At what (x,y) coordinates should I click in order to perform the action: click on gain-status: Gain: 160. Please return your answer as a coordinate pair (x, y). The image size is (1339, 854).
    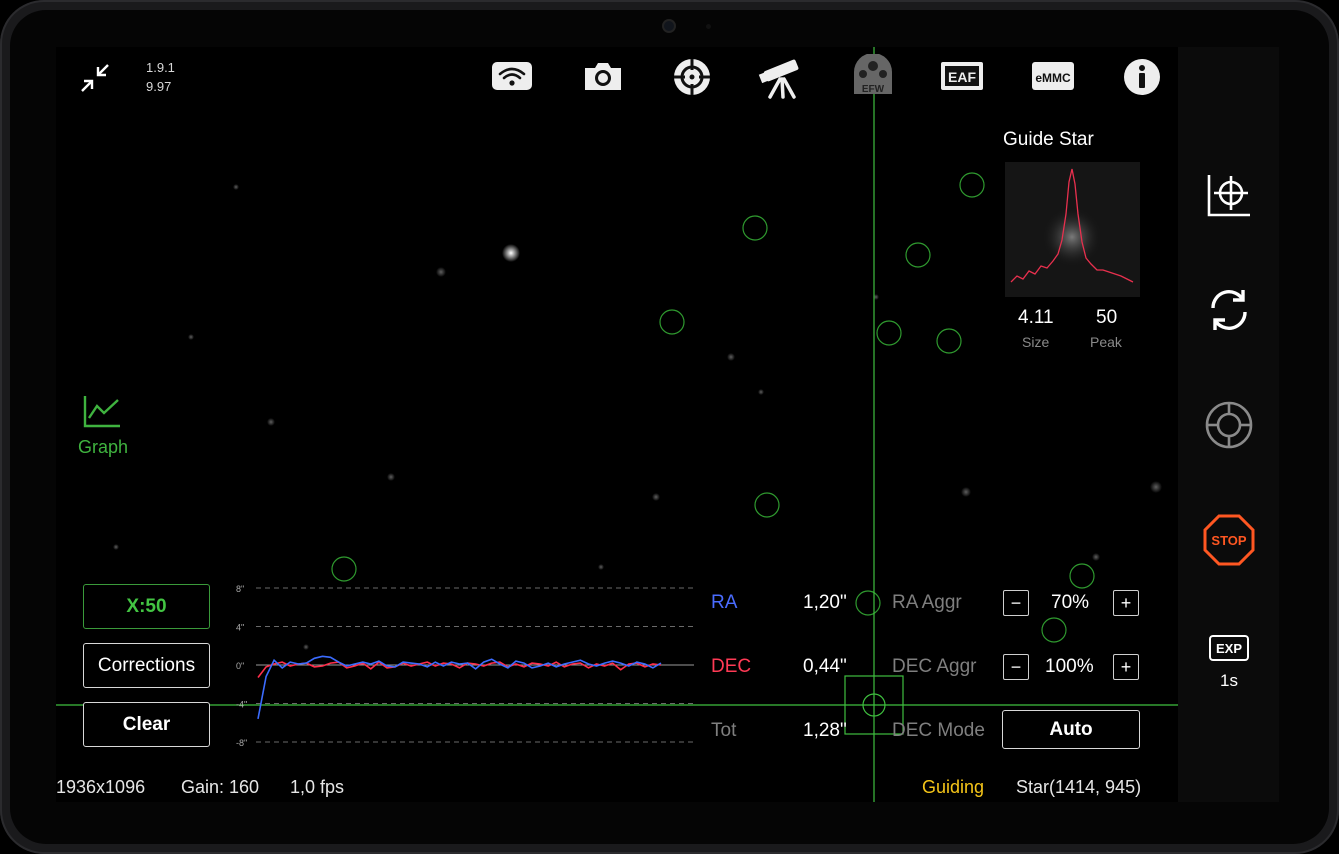
    Looking at the image, I should click on (220, 787).